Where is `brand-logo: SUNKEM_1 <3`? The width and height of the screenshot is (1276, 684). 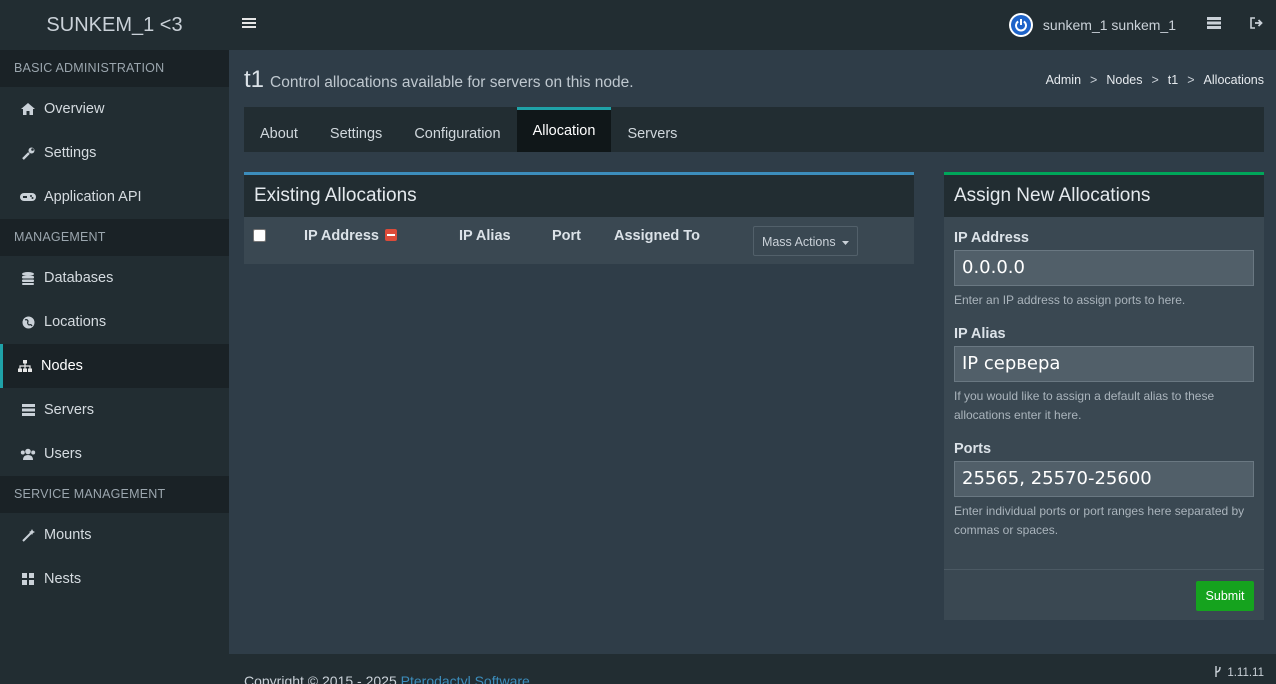
brand-logo: SUNKEM_1 <3 is located at coordinates (114, 25).